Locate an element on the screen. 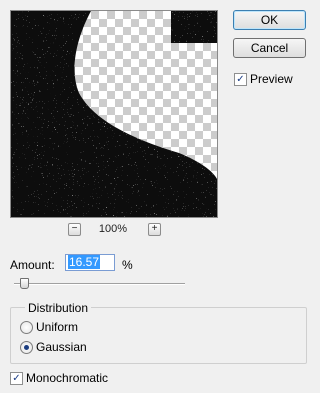 This screenshot has height=393, width=320. plus-icon: + is located at coordinates (154, 228).